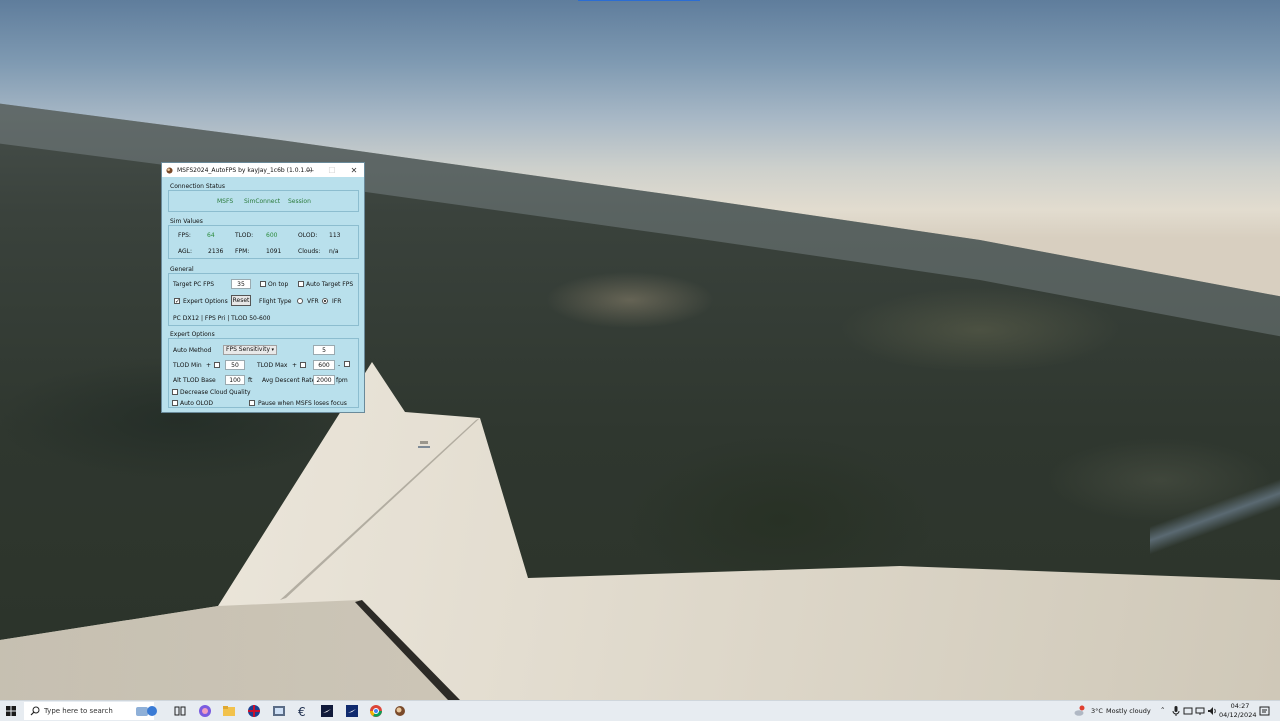 The width and height of the screenshot is (1280, 721). I want to click on expert-options-checkbox: ✓, so click(177, 301).